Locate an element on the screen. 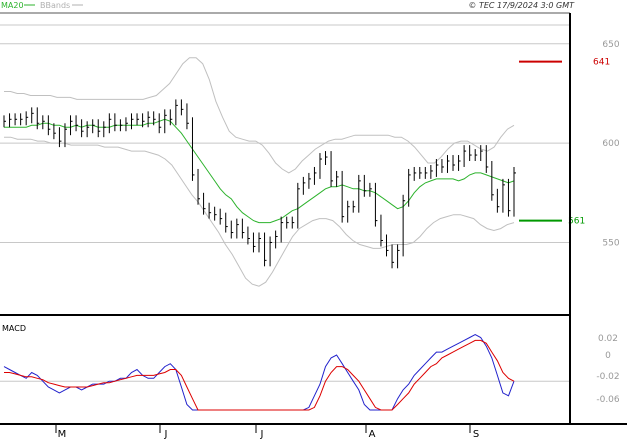 The height and width of the screenshot is (440, 627). macd-tick-label: 0 is located at coordinates (608, 356).